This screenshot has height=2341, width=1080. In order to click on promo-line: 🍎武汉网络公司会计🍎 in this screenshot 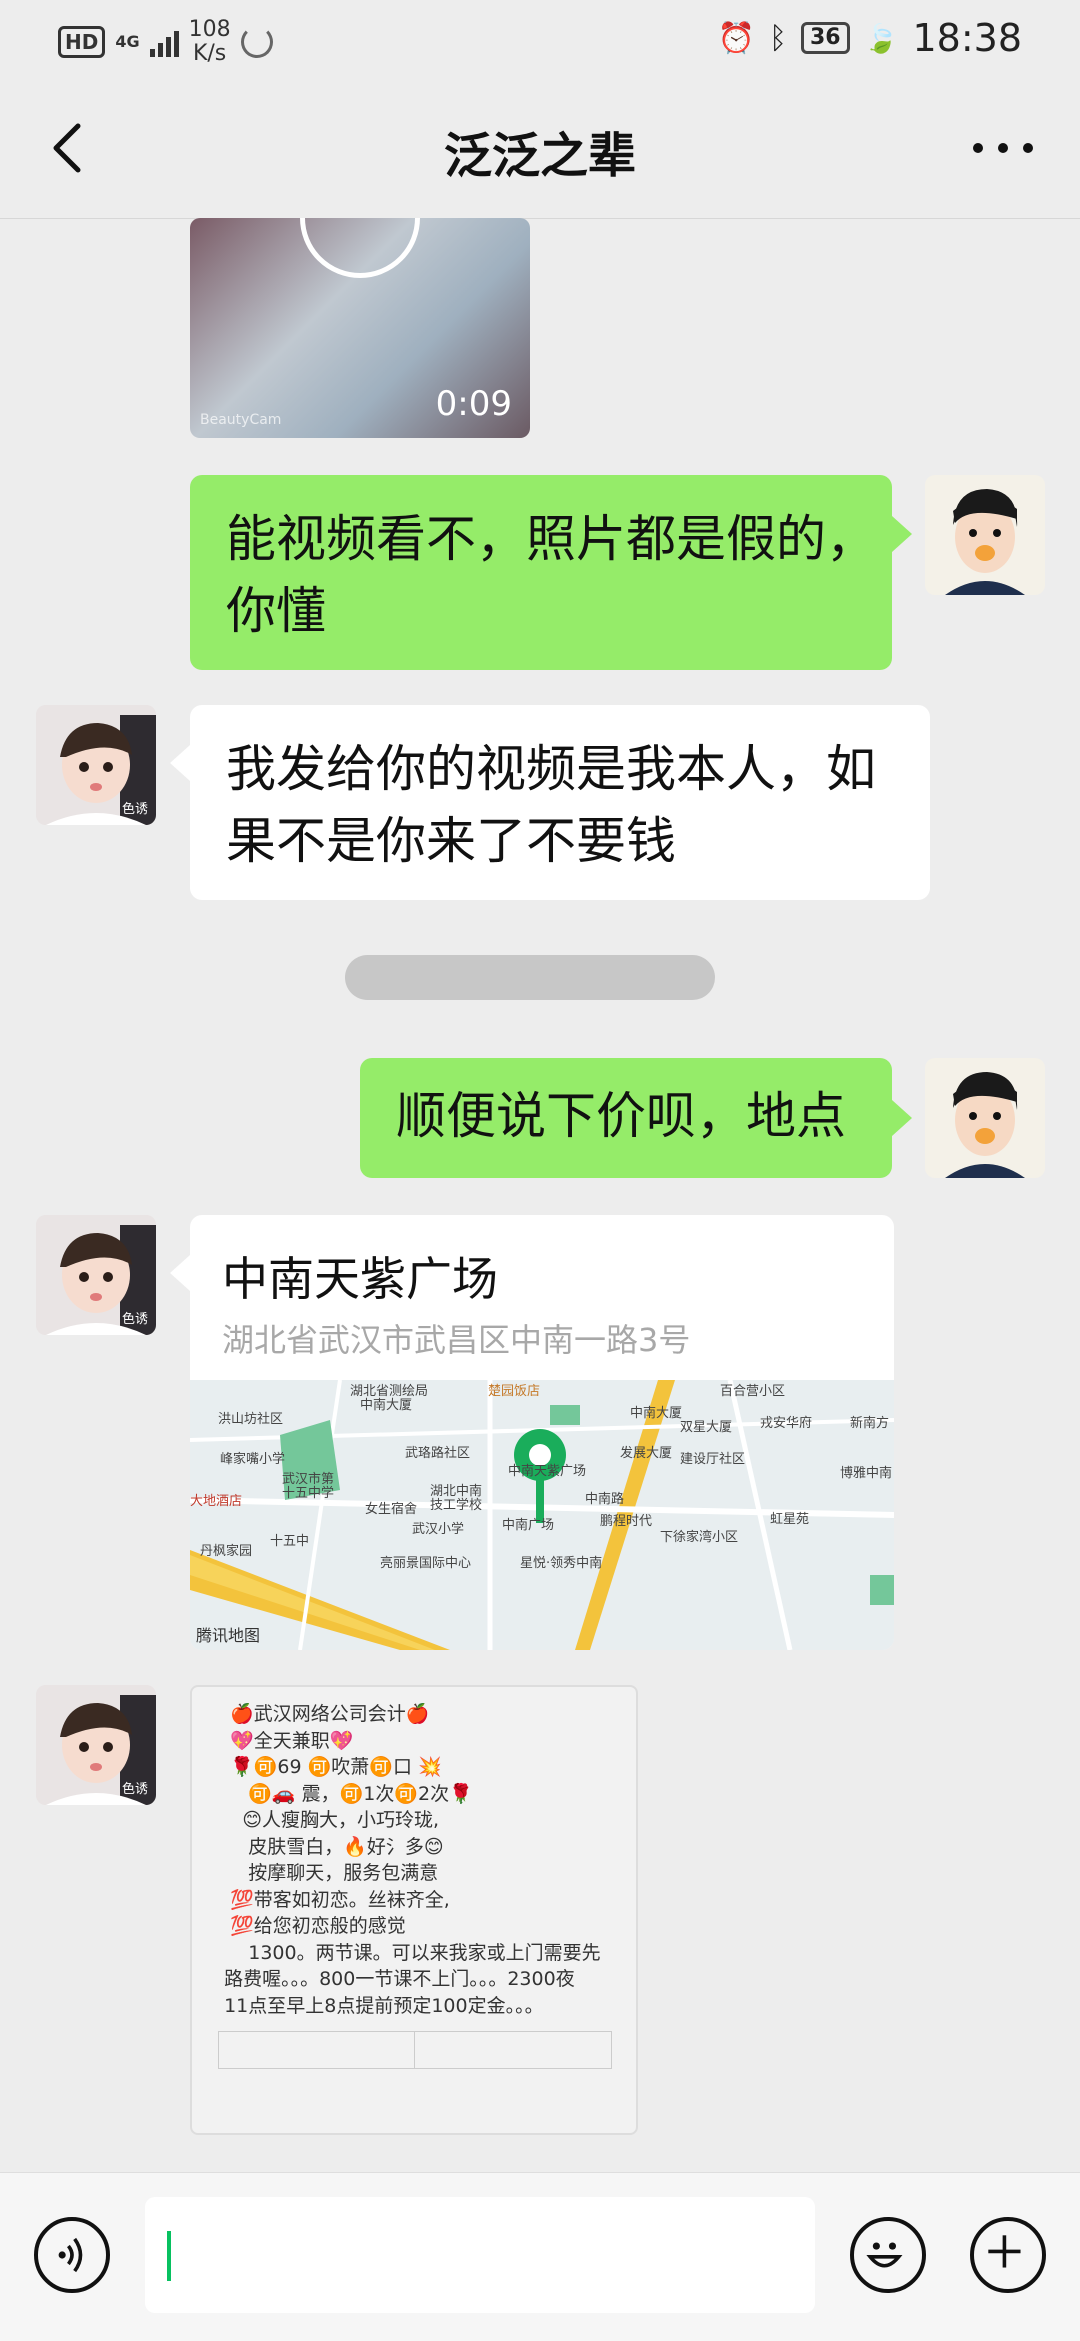, I will do `click(321, 1714)`.